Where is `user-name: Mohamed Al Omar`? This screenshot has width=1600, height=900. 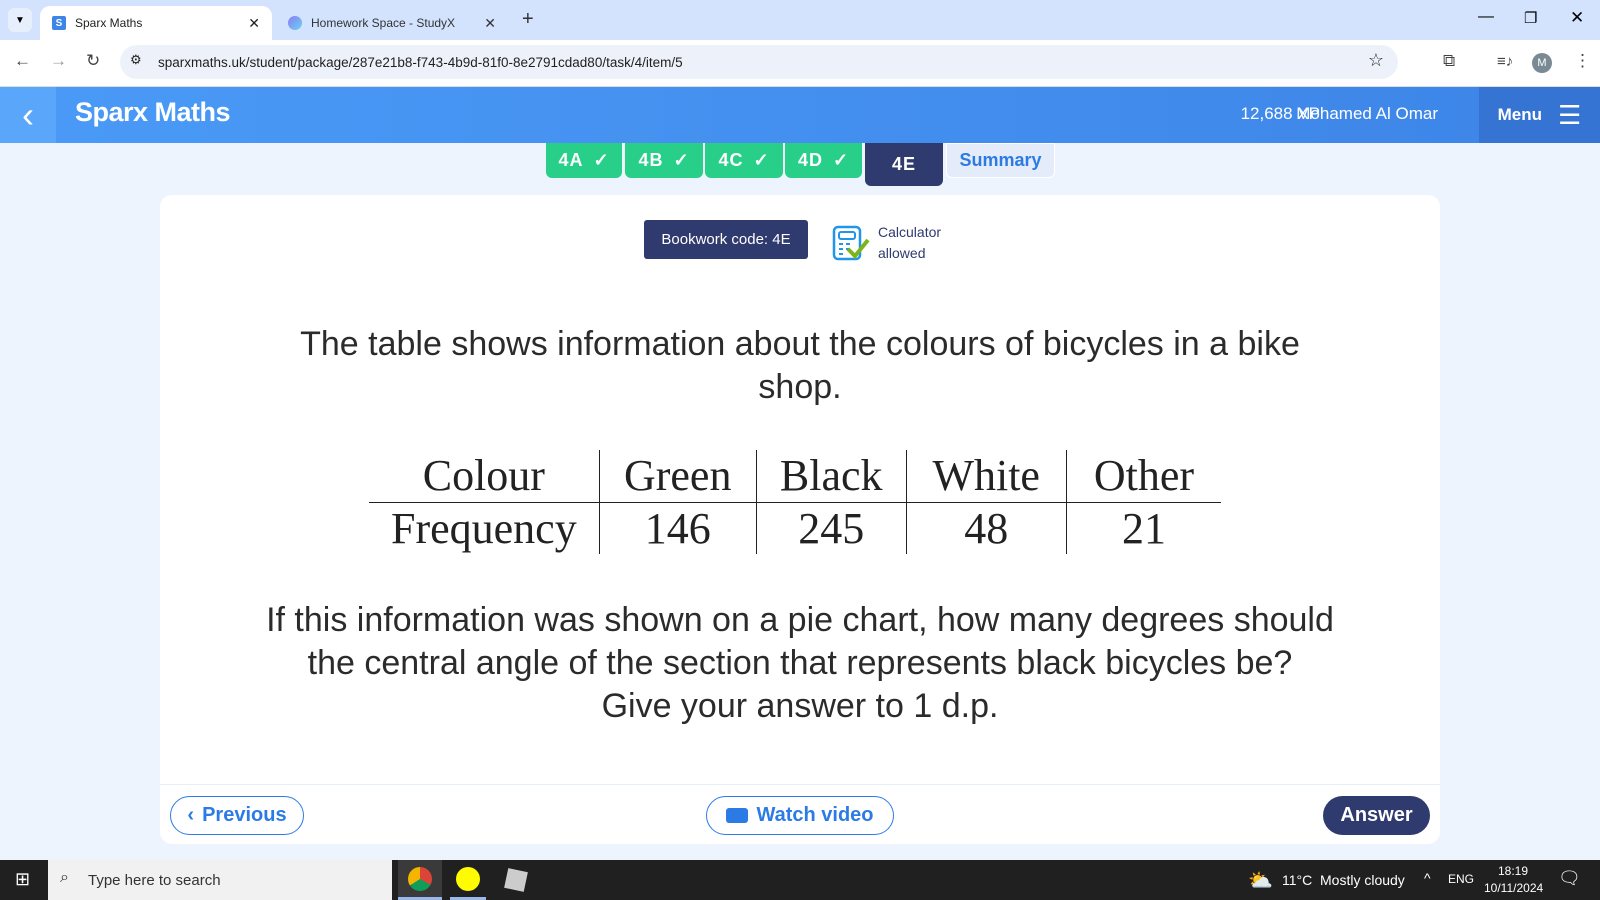 user-name: Mohamed Al Omar is located at coordinates (1367, 113).